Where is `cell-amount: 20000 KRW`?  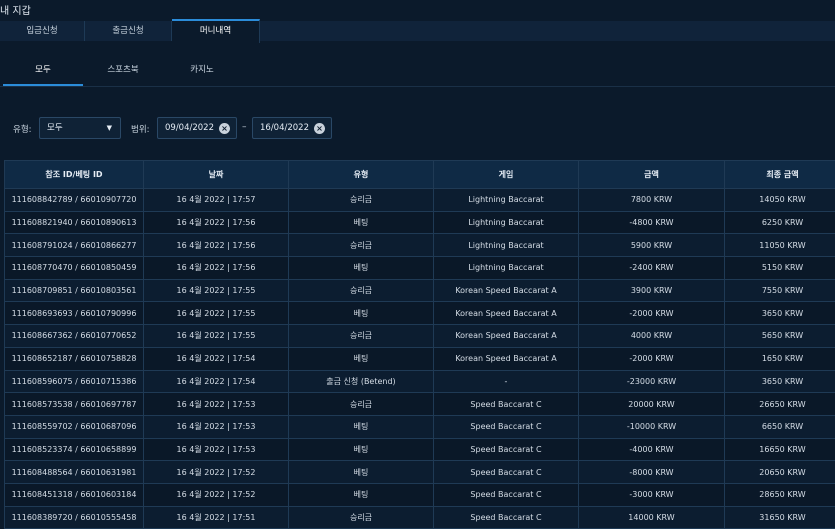
cell-amount: 20000 KRW is located at coordinates (651, 404).